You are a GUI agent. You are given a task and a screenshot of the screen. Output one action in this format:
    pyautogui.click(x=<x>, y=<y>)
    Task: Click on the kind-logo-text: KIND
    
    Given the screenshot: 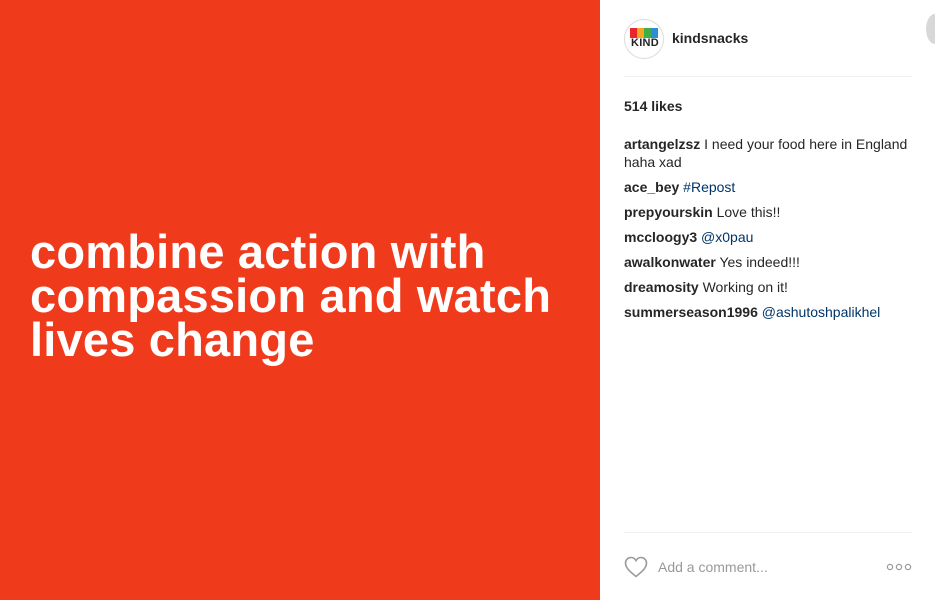 What is the action you would take?
    pyautogui.click(x=645, y=43)
    